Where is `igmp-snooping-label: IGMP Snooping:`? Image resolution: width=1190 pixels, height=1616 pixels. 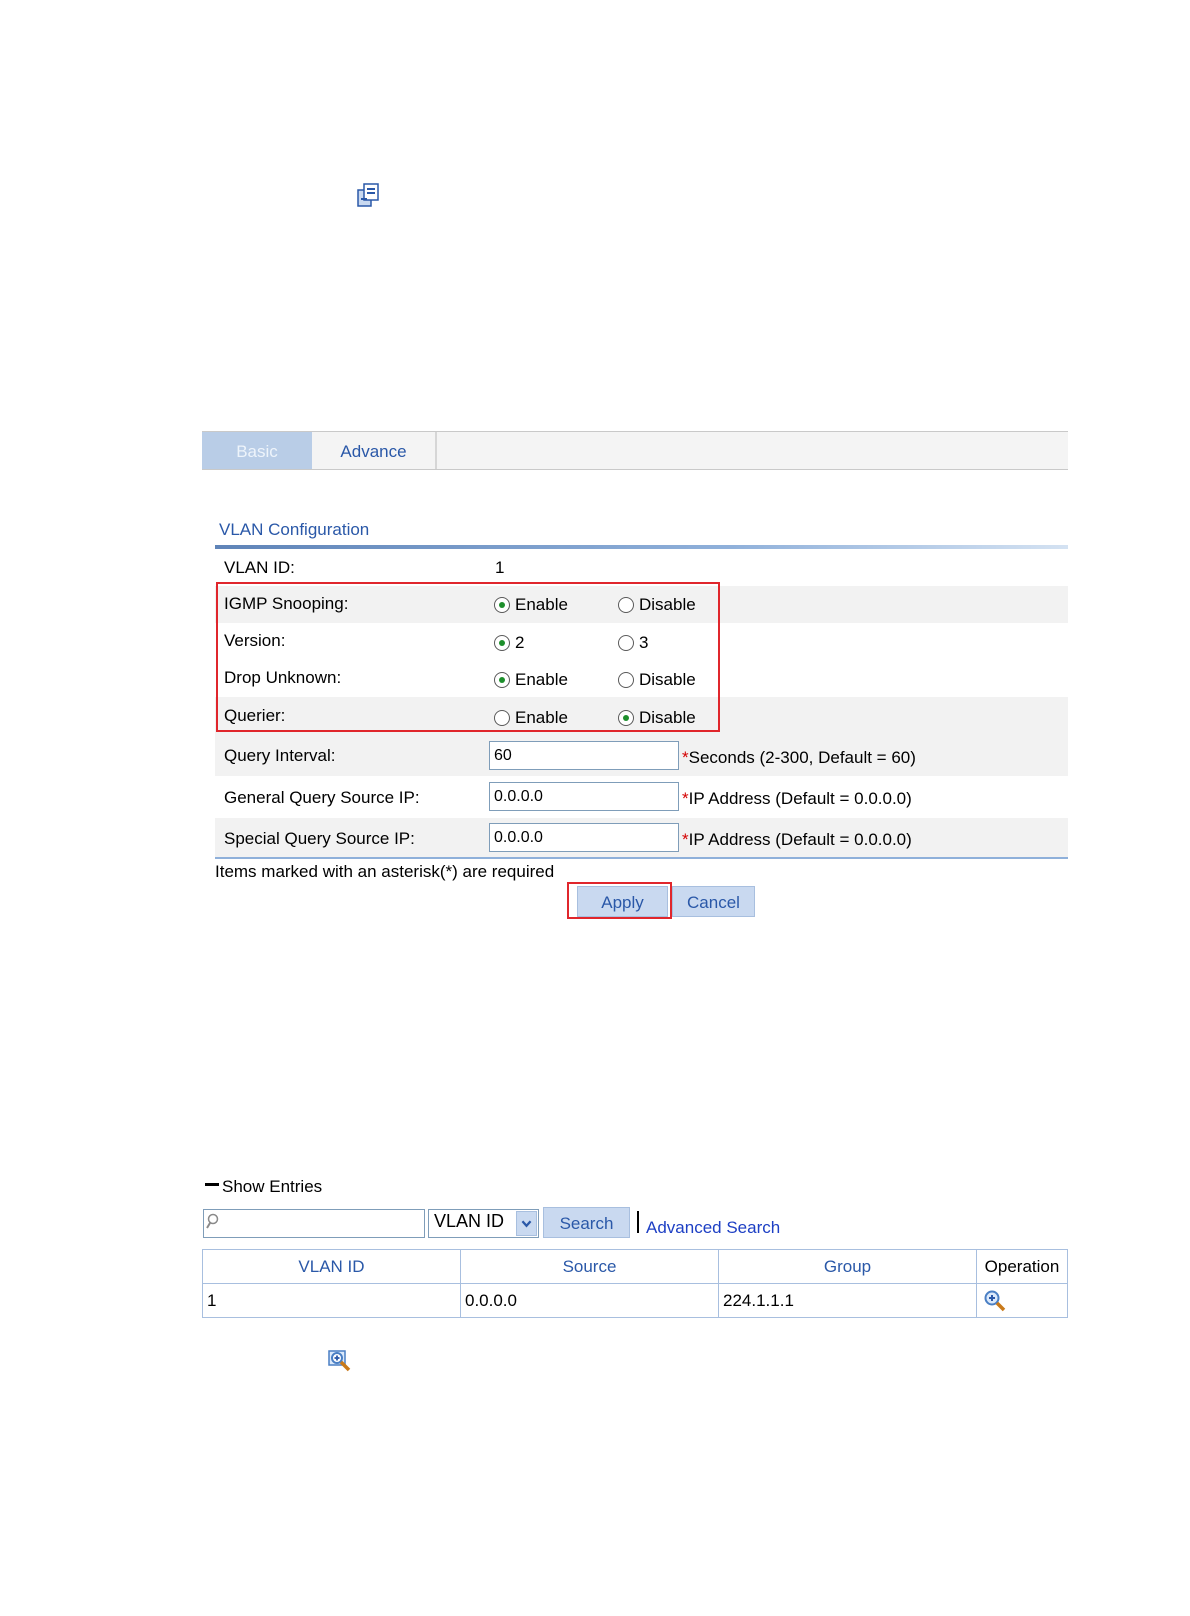 igmp-snooping-label: IGMP Snooping: is located at coordinates (286, 603).